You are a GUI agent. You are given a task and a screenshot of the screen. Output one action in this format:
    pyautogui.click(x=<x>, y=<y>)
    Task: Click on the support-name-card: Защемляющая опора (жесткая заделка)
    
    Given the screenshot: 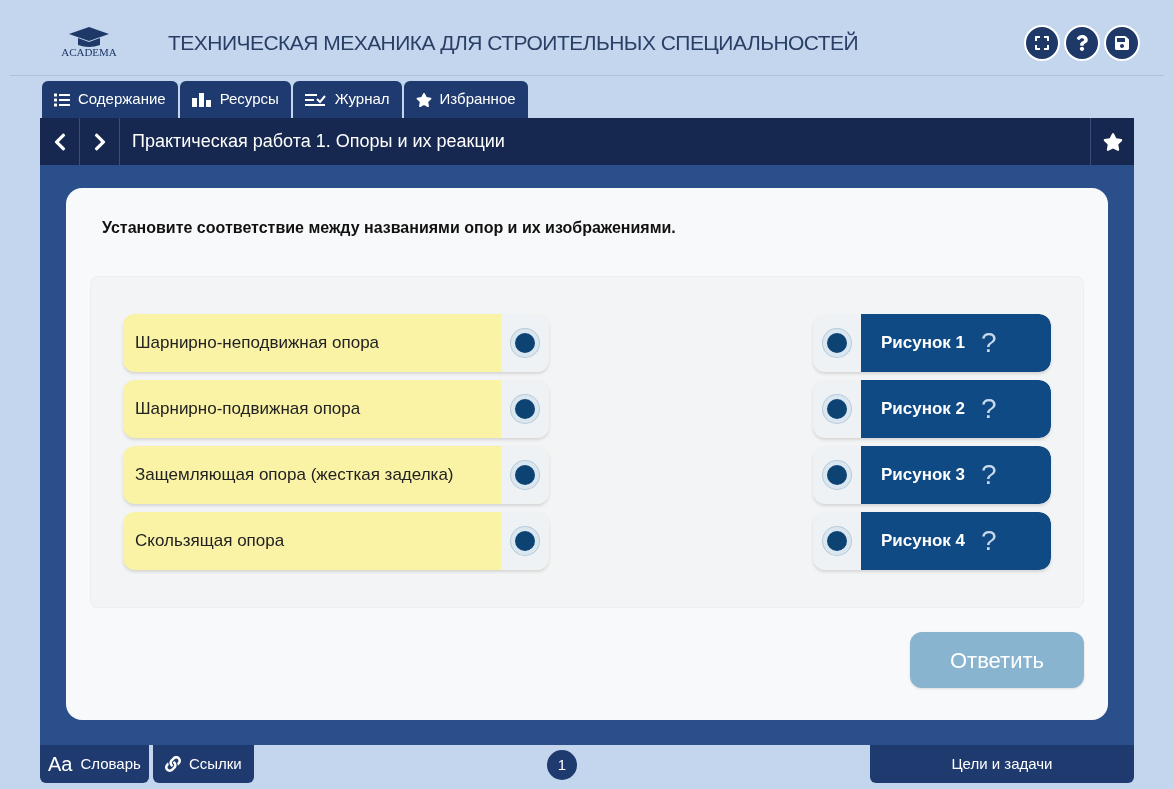 What is the action you would take?
    pyautogui.click(x=336, y=475)
    